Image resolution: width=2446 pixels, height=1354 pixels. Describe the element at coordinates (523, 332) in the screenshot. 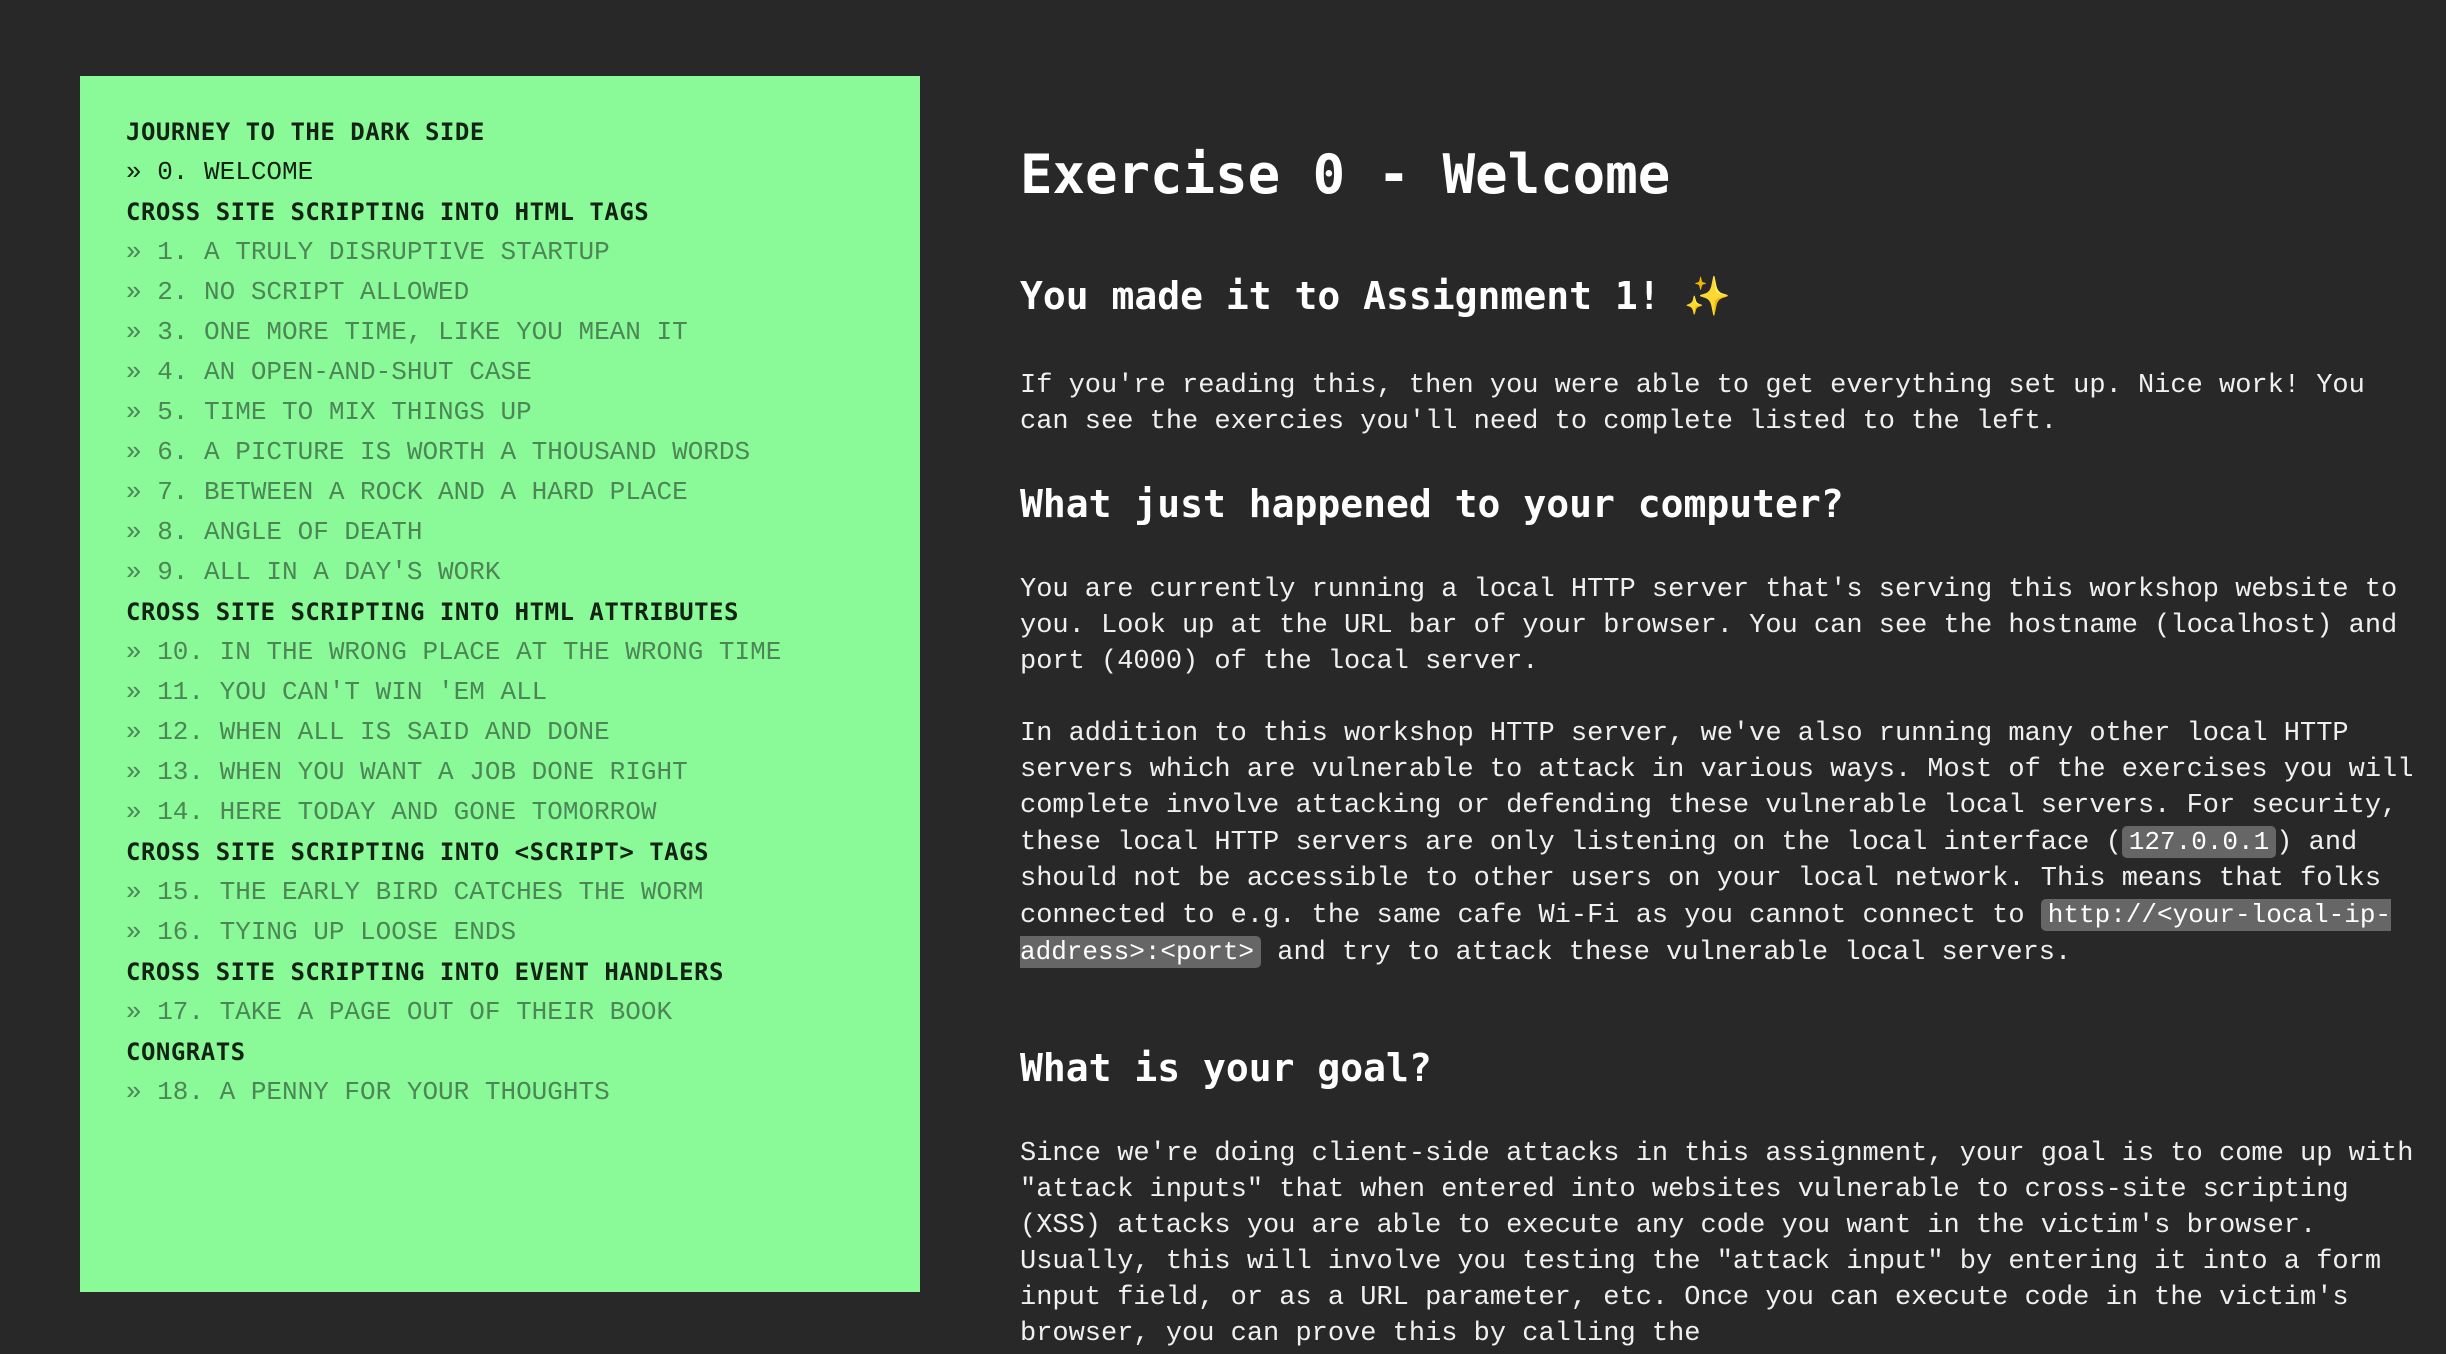

I see `nav-item-3: » 3. ONE MORE TIME, LIKE YOU MEAN IT` at that location.